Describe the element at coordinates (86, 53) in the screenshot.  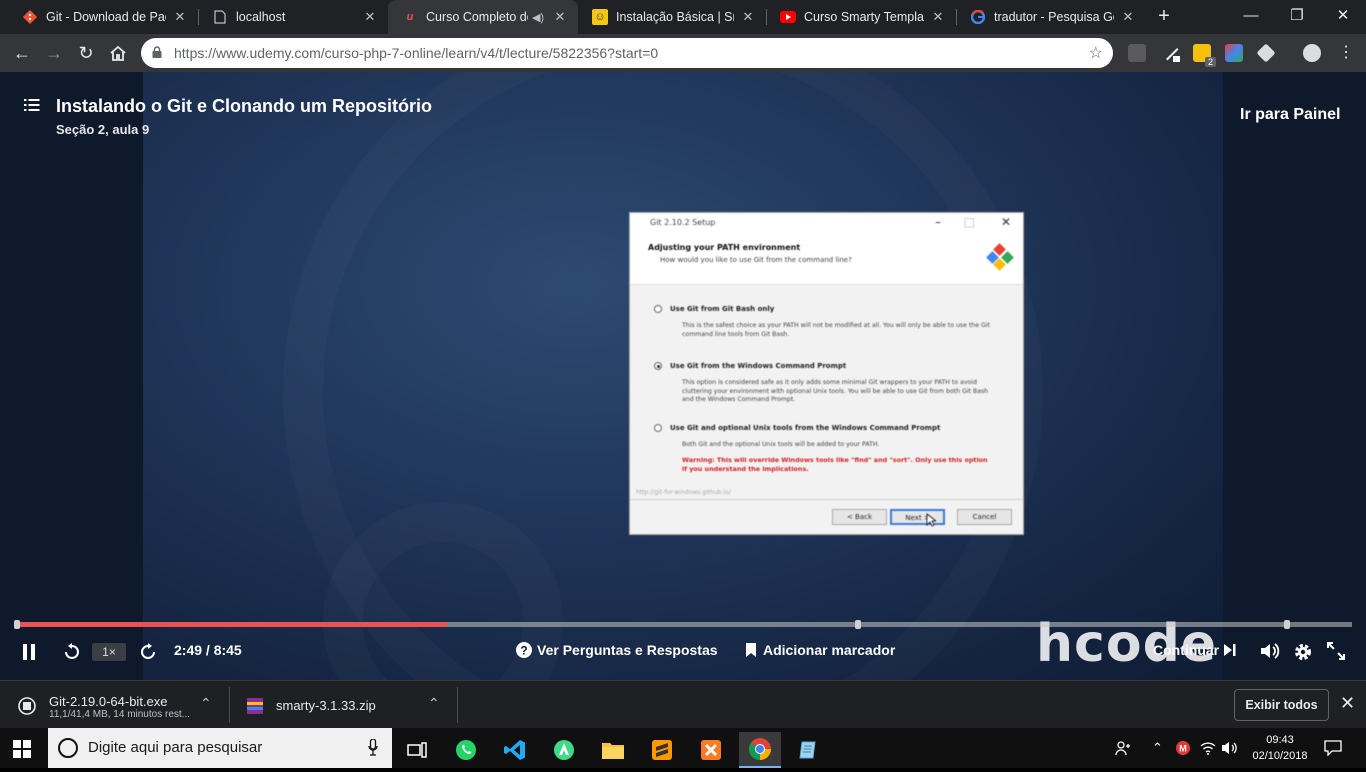
I see `reload-icon: ↻` at that location.